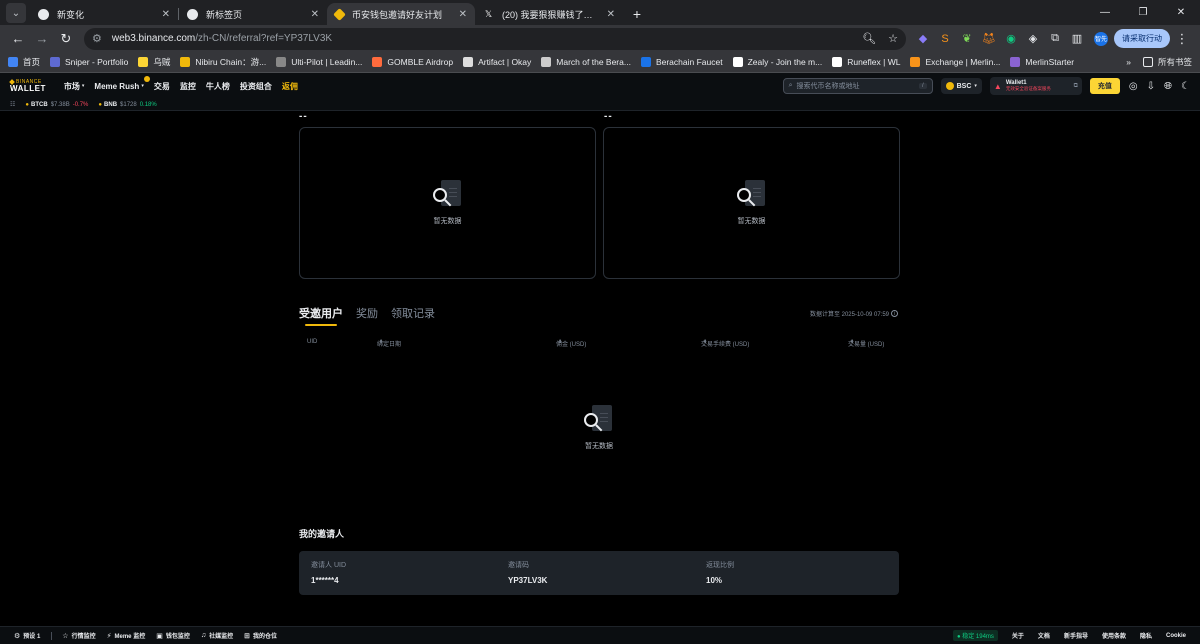  What do you see at coordinates (1146, 635) in the screenshot?
I see `footer-link: 隐私` at bounding box center [1146, 635].